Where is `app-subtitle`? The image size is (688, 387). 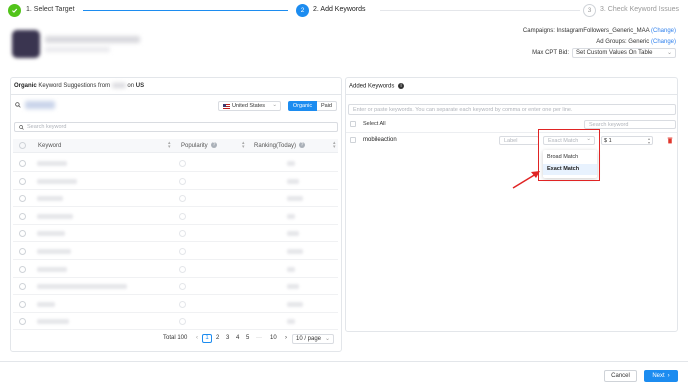 app-subtitle is located at coordinates (77, 49).